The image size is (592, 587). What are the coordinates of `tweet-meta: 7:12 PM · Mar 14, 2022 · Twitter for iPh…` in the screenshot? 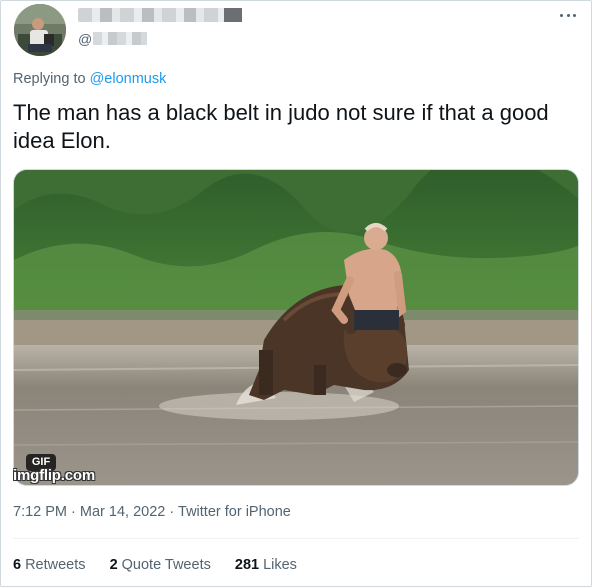 It's located at (152, 512).